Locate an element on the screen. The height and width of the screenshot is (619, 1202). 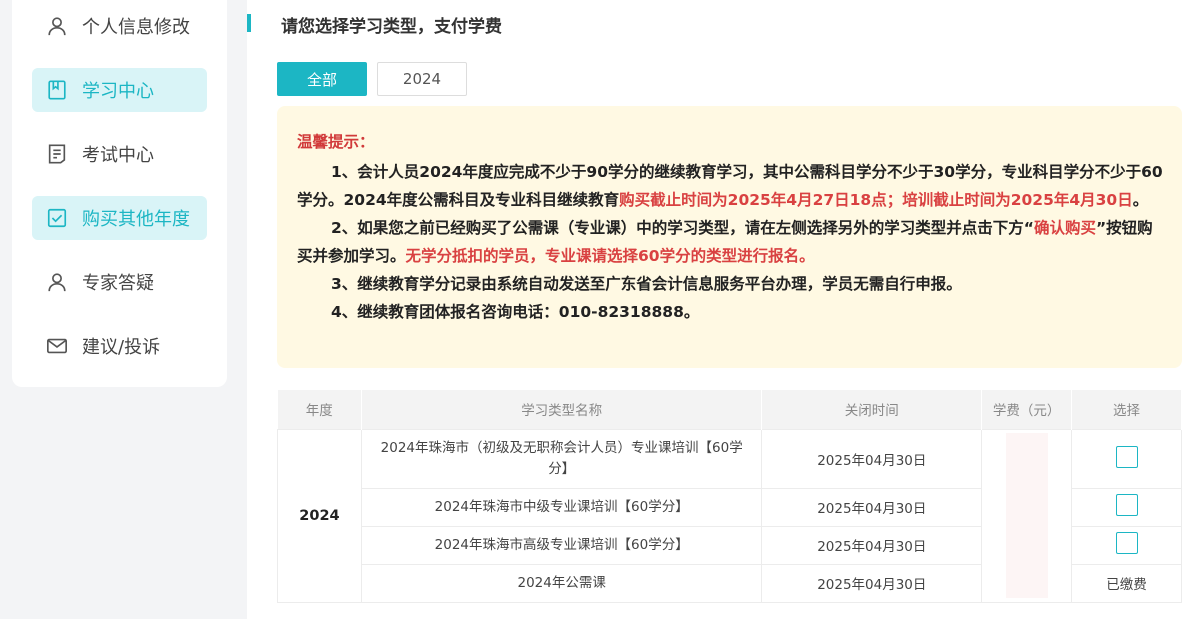
notice-warning-text: 无学分抵扣的学员，专业课请选择60学分的类型进行报名。 is located at coordinates (610, 256).